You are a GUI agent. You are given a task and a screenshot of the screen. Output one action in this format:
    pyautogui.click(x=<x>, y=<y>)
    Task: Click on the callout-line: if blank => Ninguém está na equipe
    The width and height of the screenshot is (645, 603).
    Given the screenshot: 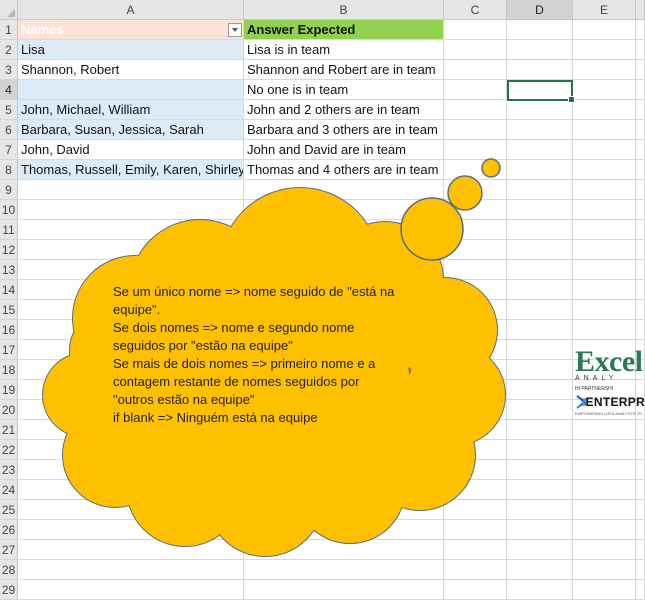 What is the action you would take?
    pyautogui.click(x=215, y=417)
    